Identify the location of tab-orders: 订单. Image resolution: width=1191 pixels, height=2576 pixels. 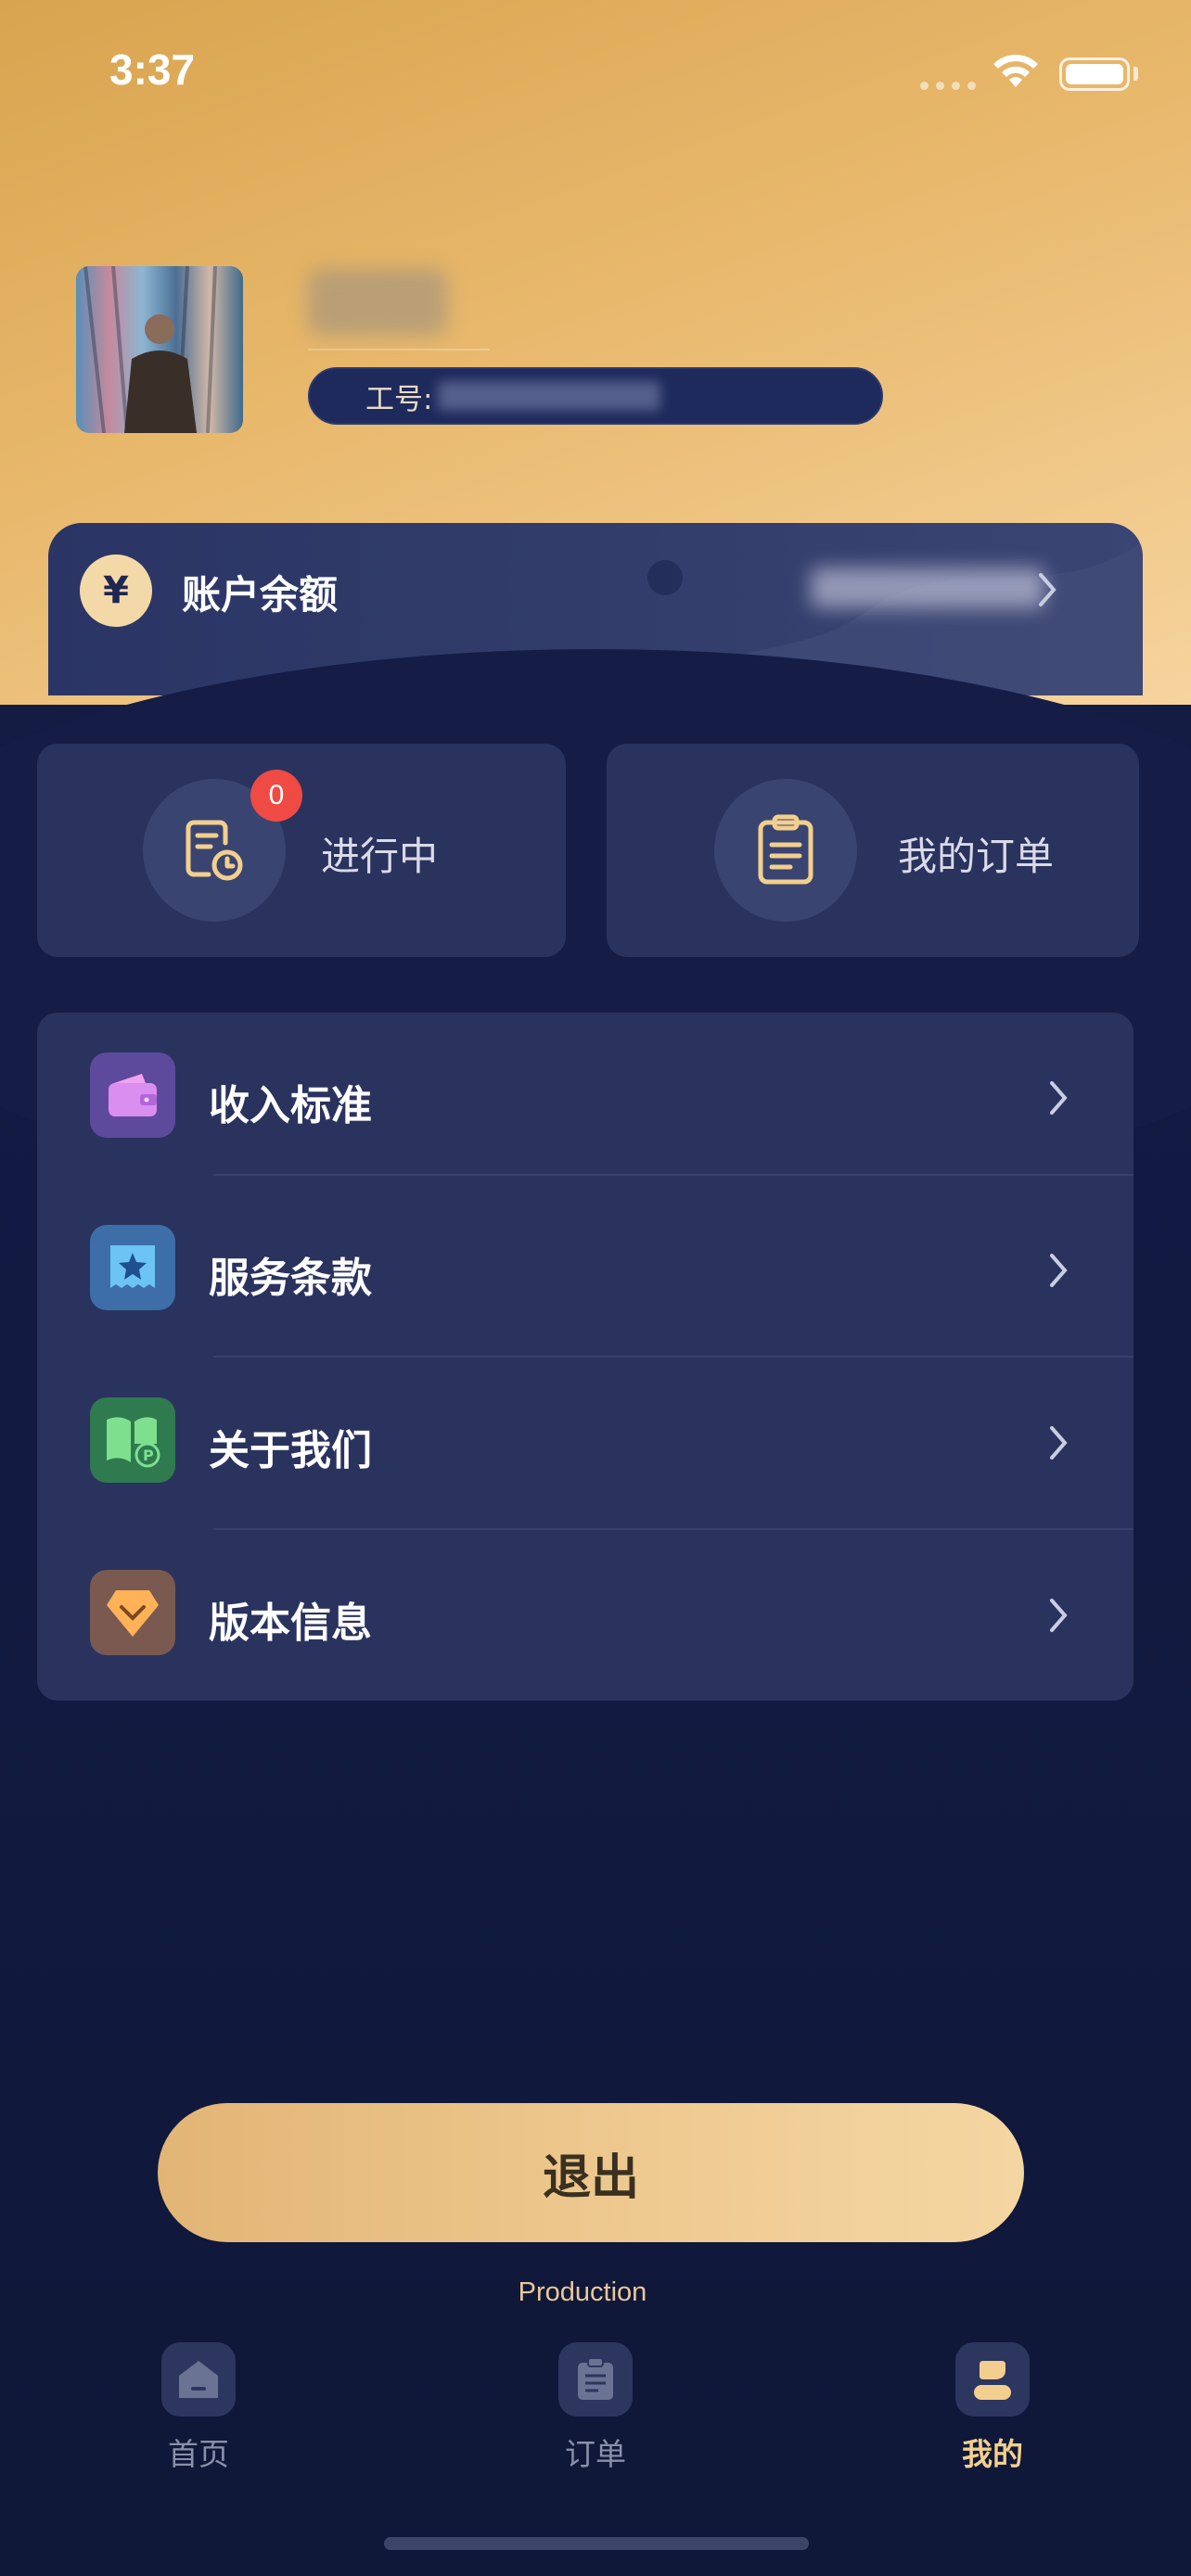
(595, 2408).